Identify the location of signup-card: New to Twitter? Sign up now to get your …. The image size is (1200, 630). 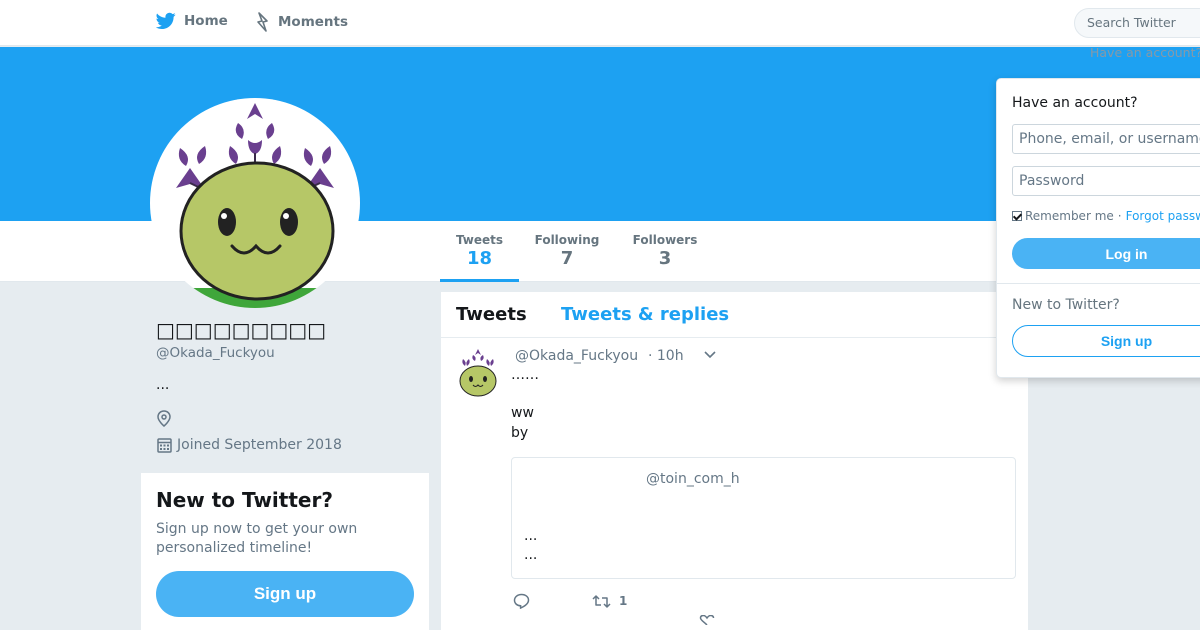
(285, 551).